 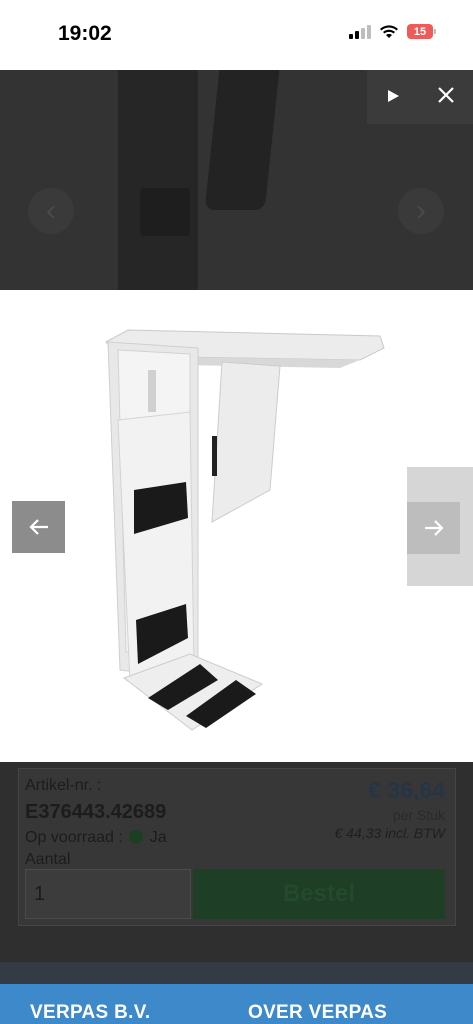 I want to click on signal-icon, so click(x=360, y=31).